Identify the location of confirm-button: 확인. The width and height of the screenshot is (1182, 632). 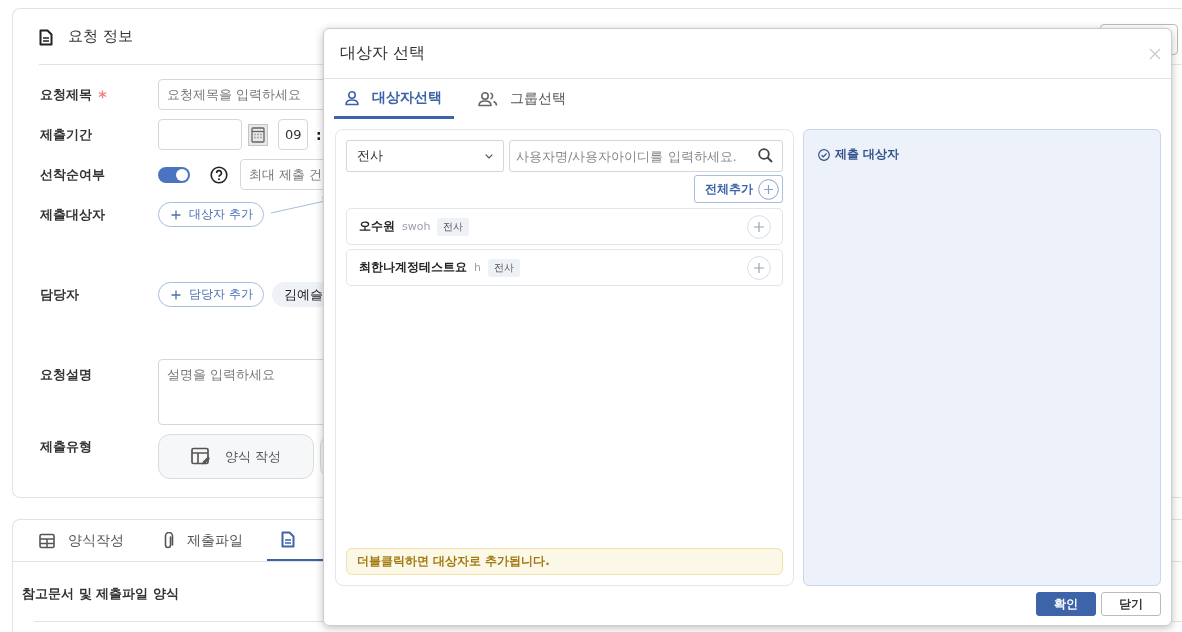
(1066, 604).